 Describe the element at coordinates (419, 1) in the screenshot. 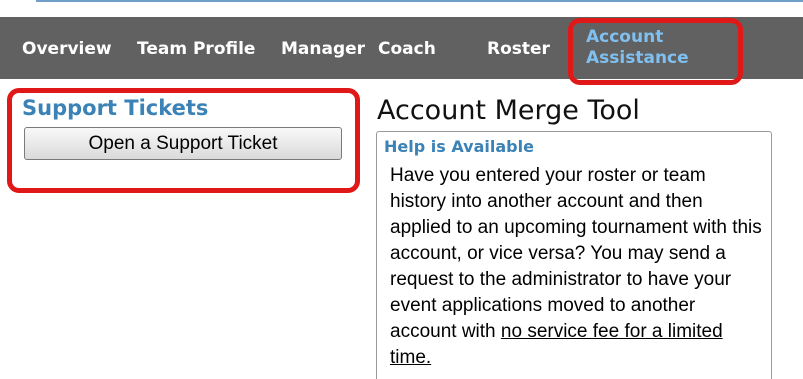

I see `top-accent-line` at that location.